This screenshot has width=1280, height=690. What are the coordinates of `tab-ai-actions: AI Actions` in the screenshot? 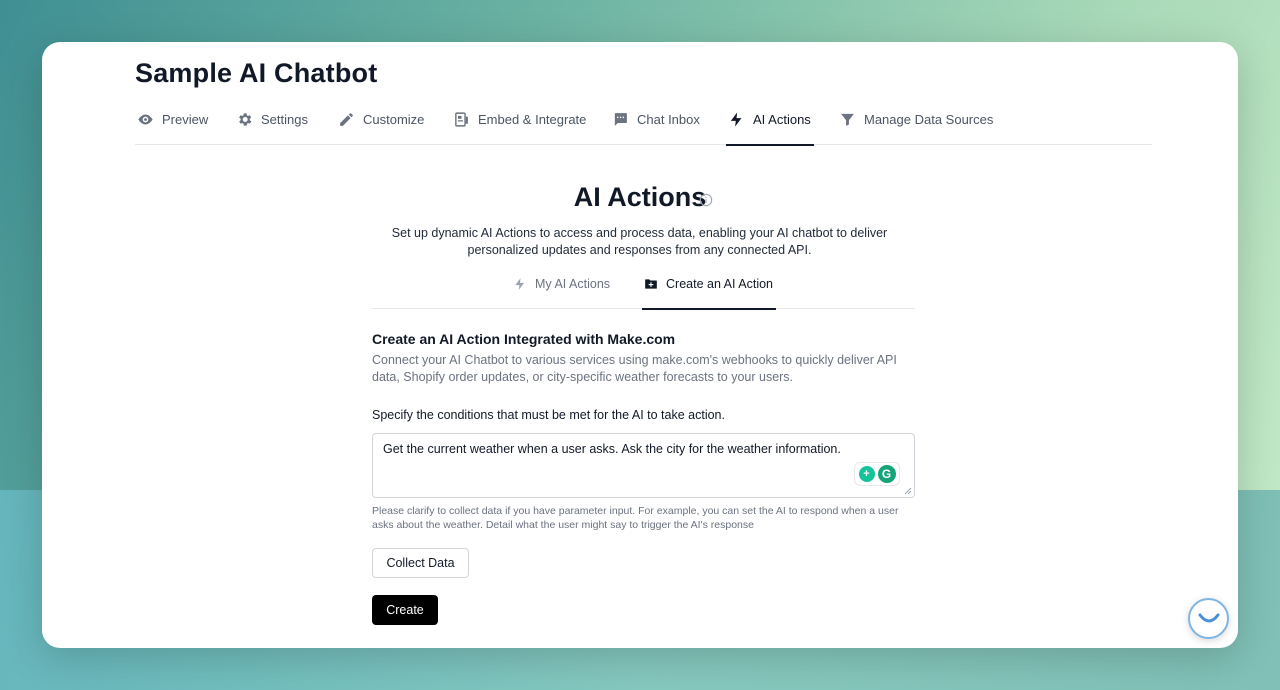 It's located at (770, 128).